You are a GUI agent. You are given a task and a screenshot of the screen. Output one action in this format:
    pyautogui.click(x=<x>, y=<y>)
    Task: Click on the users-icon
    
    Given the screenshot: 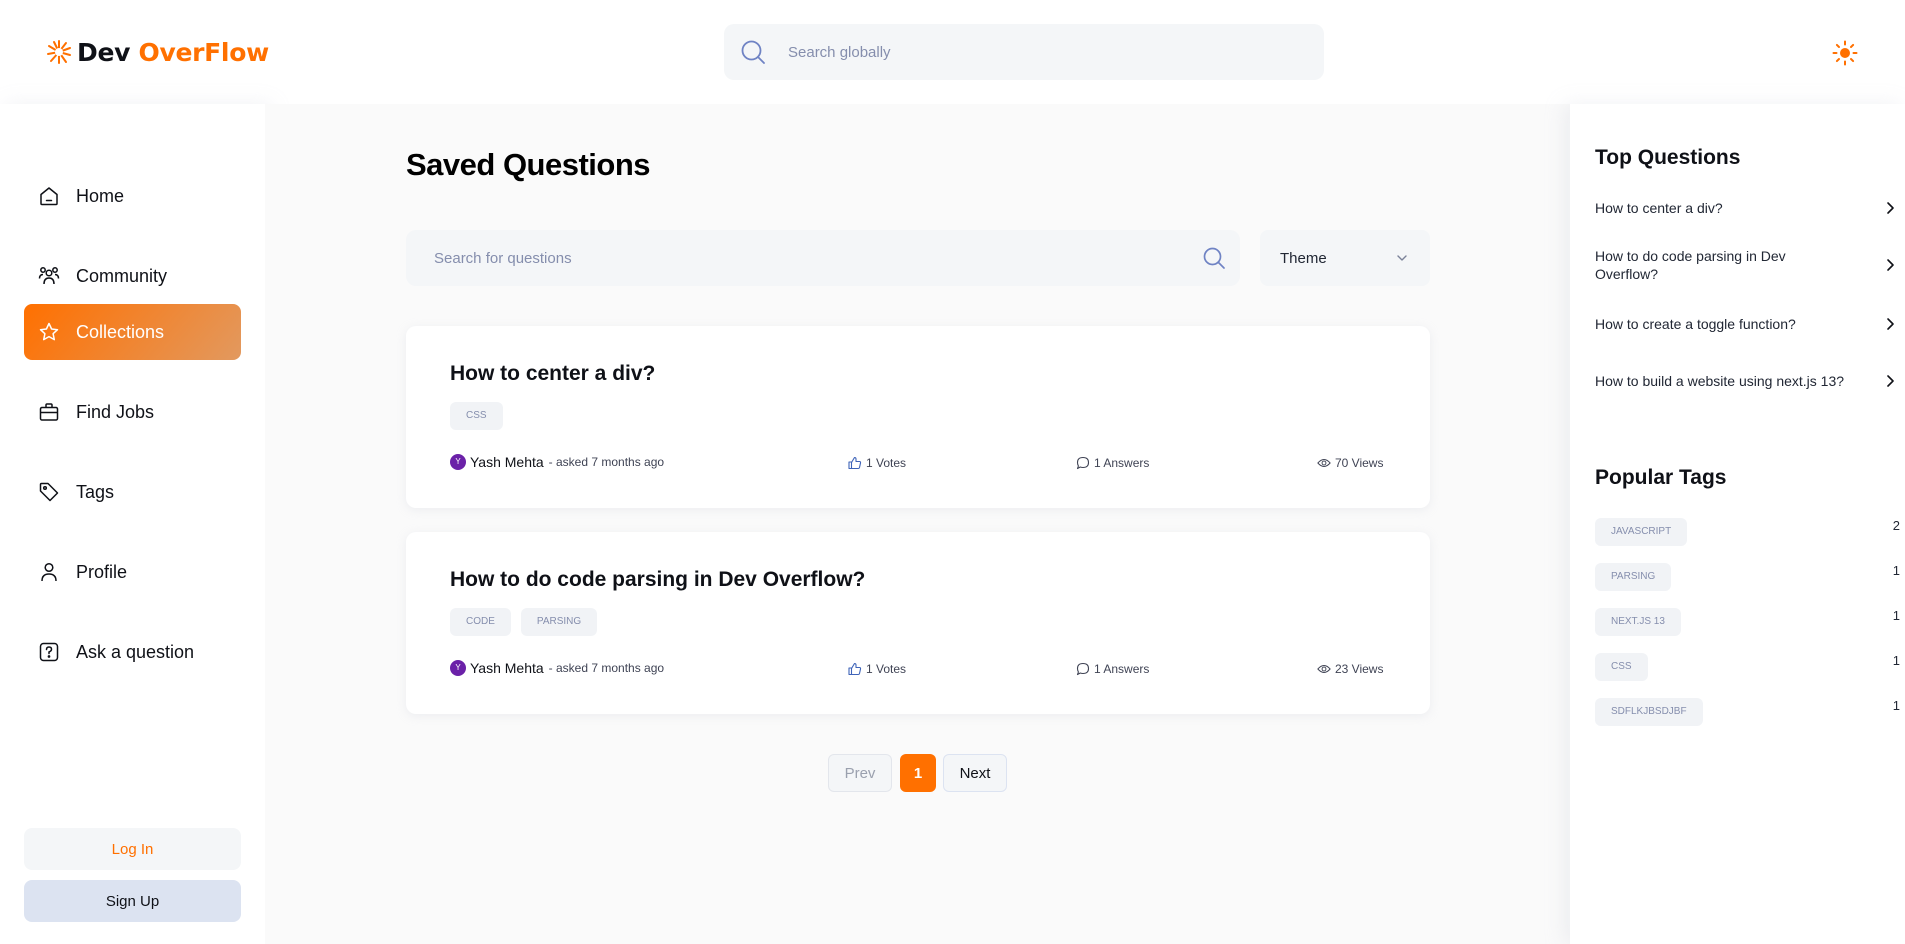 What is the action you would take?
    pyautogui.click(x=49, y=276)
    